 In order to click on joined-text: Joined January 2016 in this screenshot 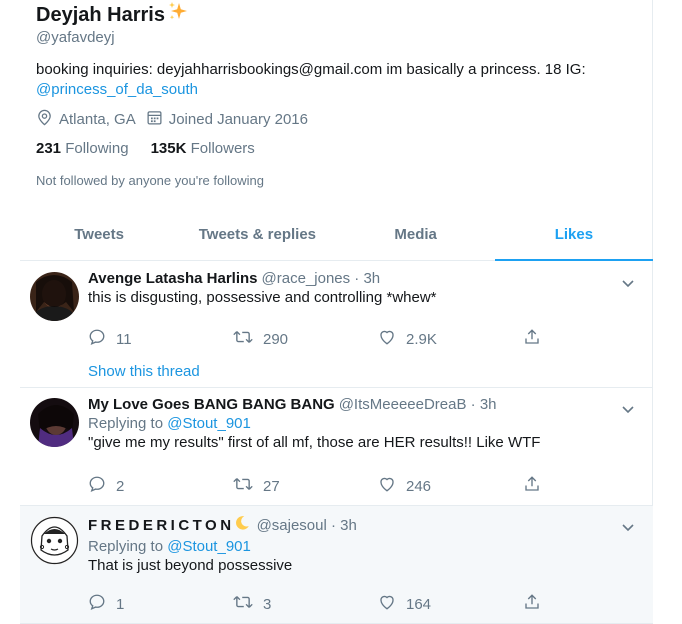, I will do `click(238, 119)`.